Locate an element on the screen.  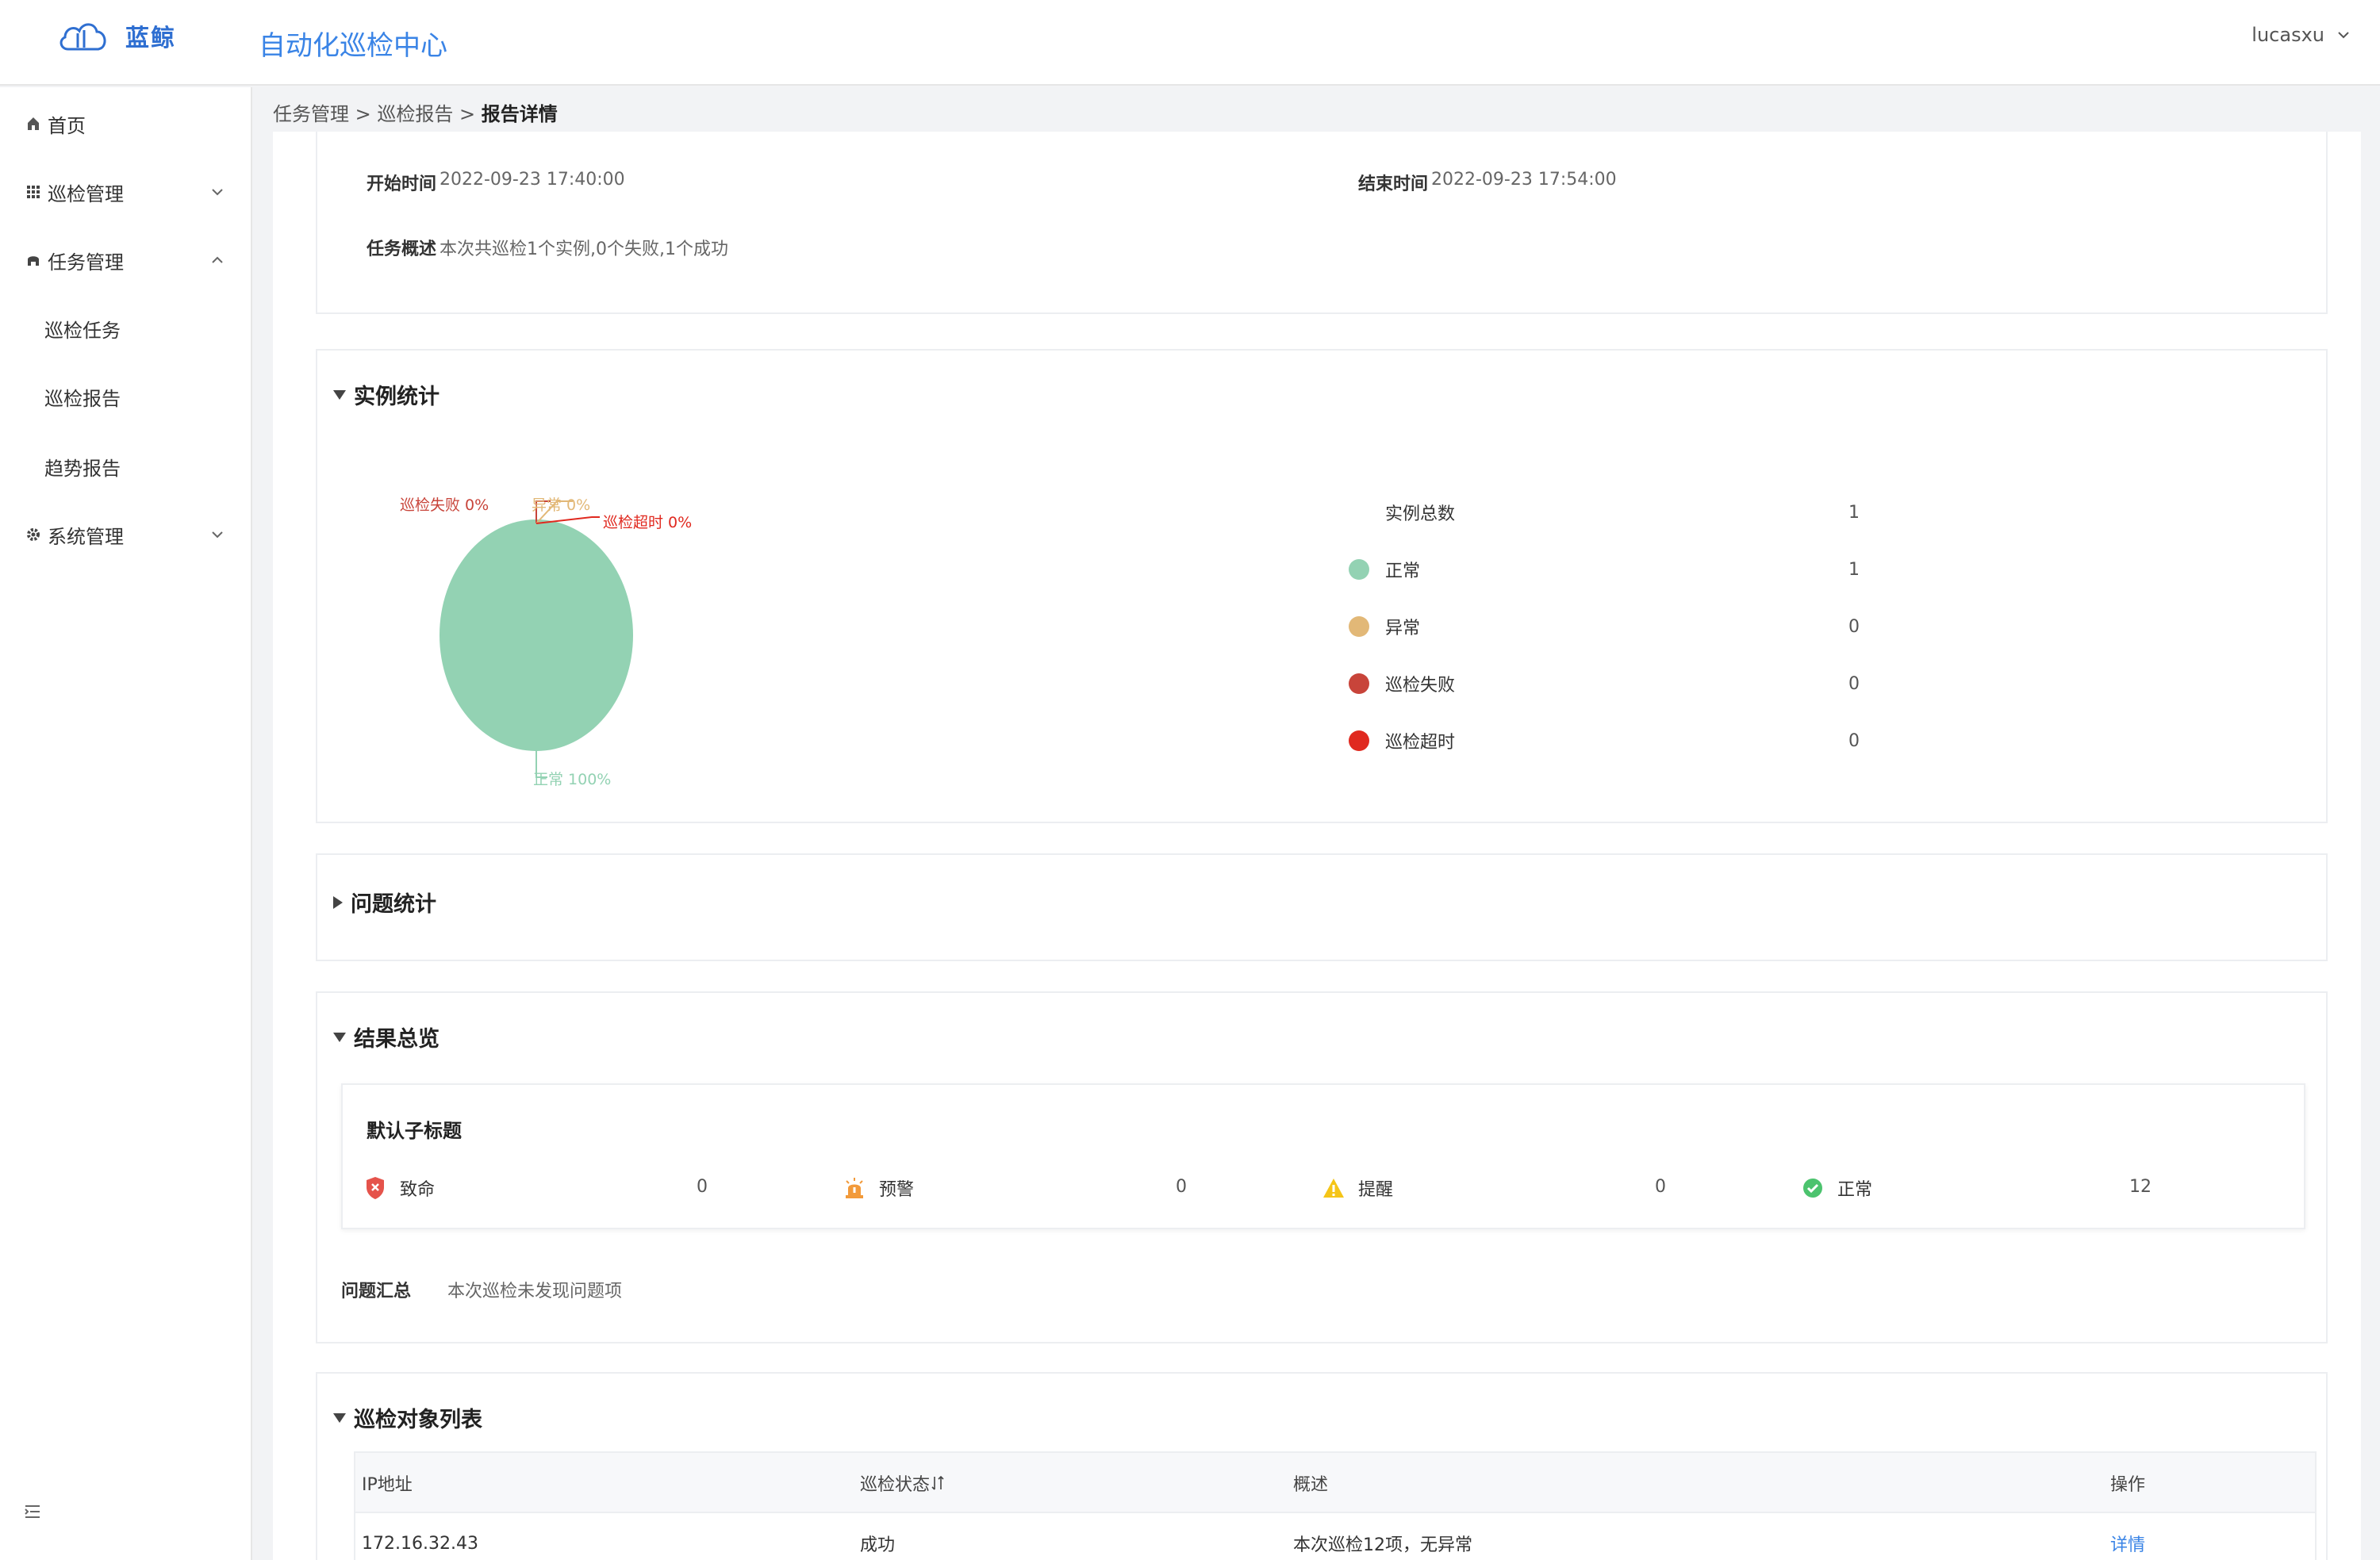
user-menu: lucasxu is located at coordinates (2300, 35).